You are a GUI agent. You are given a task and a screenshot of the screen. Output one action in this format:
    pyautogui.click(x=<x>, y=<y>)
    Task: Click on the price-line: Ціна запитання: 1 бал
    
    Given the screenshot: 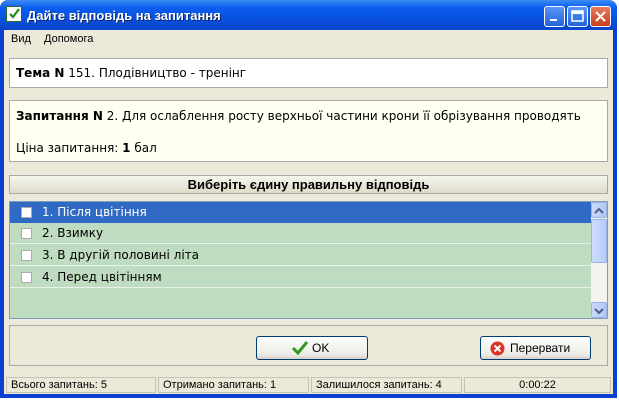 What is the action you would take?
    pyautogui.click(x=86, y=148)
    